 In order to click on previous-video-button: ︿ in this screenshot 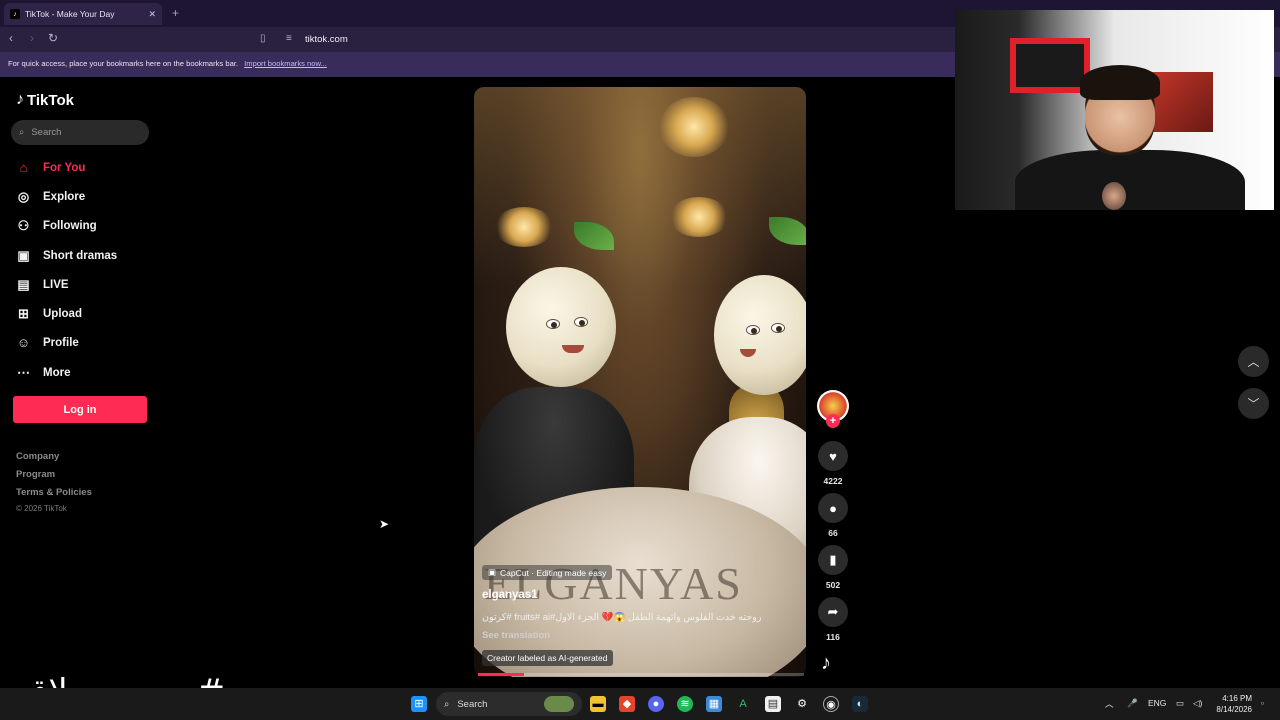, I will do `click(1253, 361)`.